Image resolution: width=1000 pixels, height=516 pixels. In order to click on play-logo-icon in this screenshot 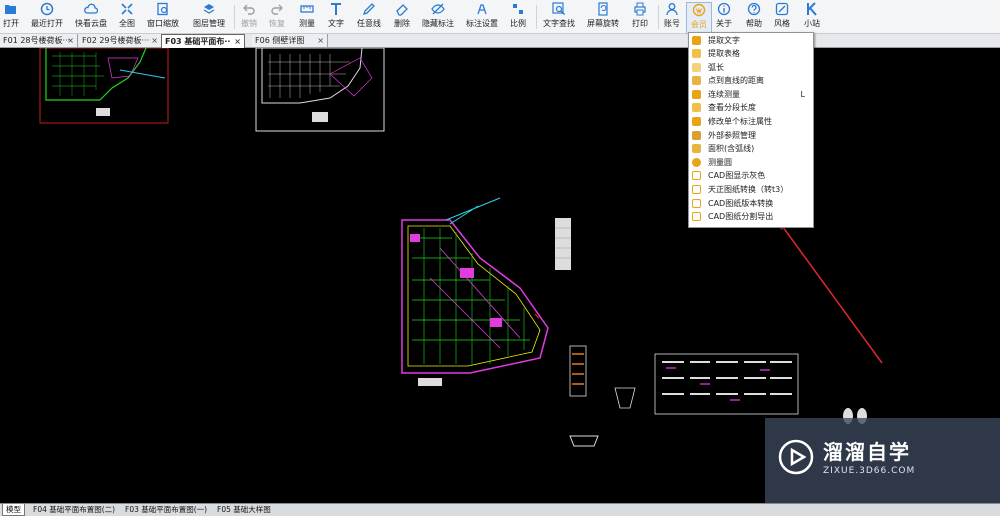, I will do `click(796, 457)`.